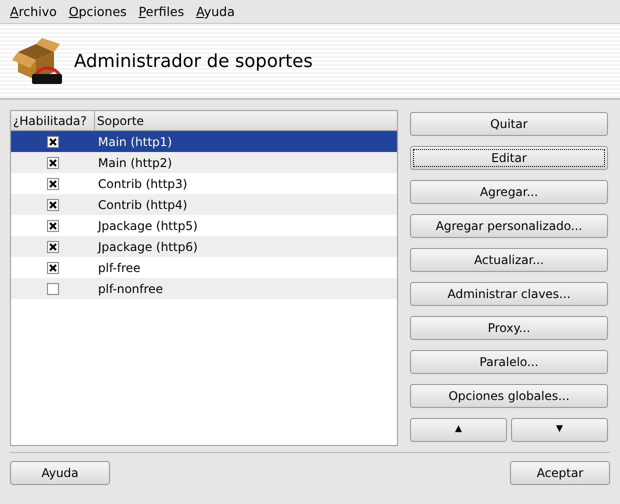  I want to click on help-button: Ayuda, so click(60, 473).